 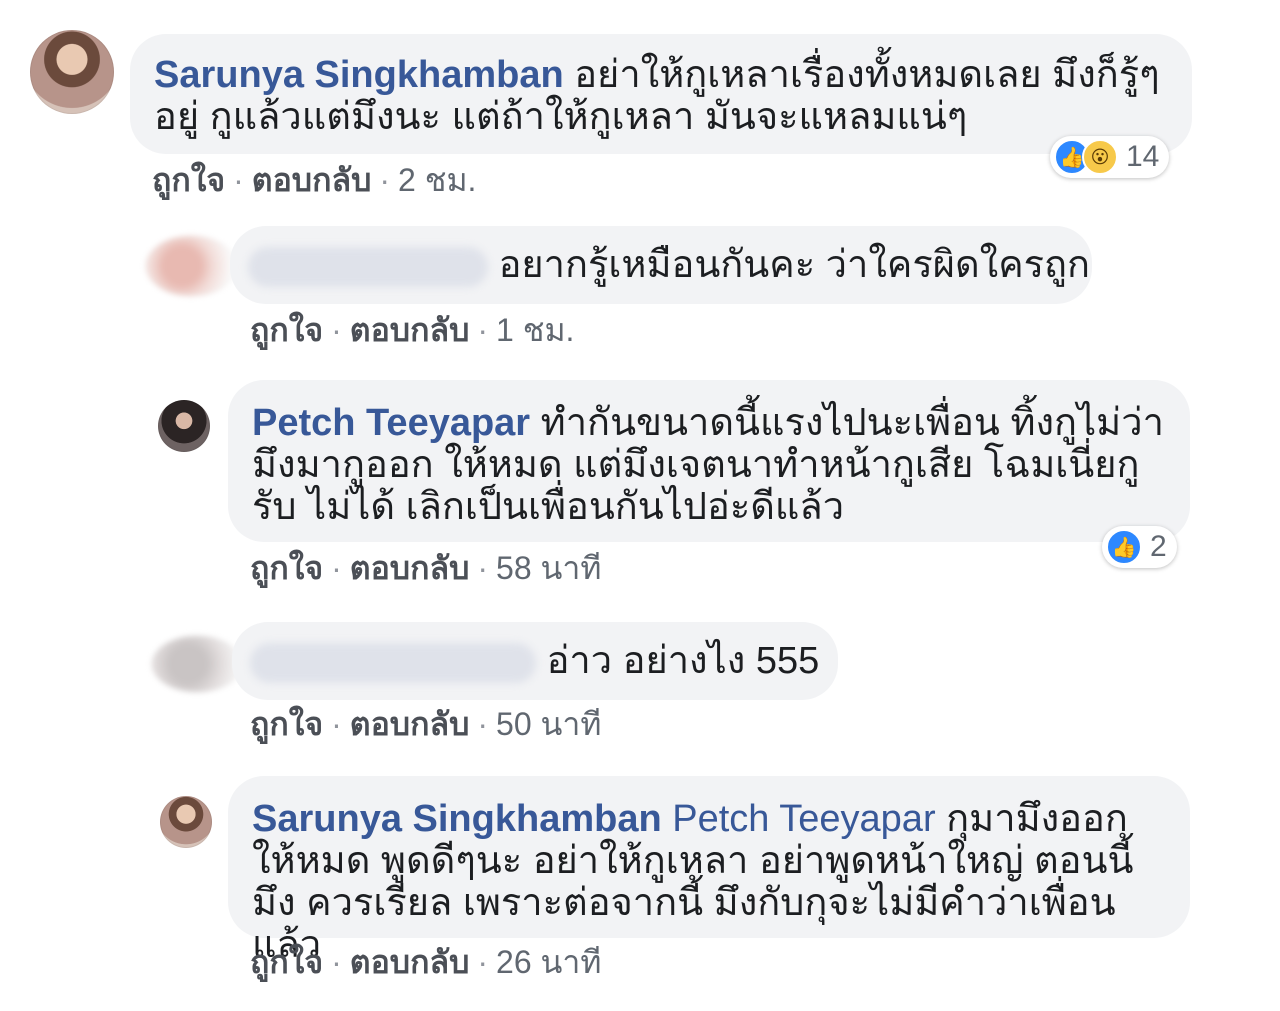 What do you see at coordinates (1124, 547) in the screenshot?
I see `thumbs-up-icon: 👍` at bounding box center [1124, 547].